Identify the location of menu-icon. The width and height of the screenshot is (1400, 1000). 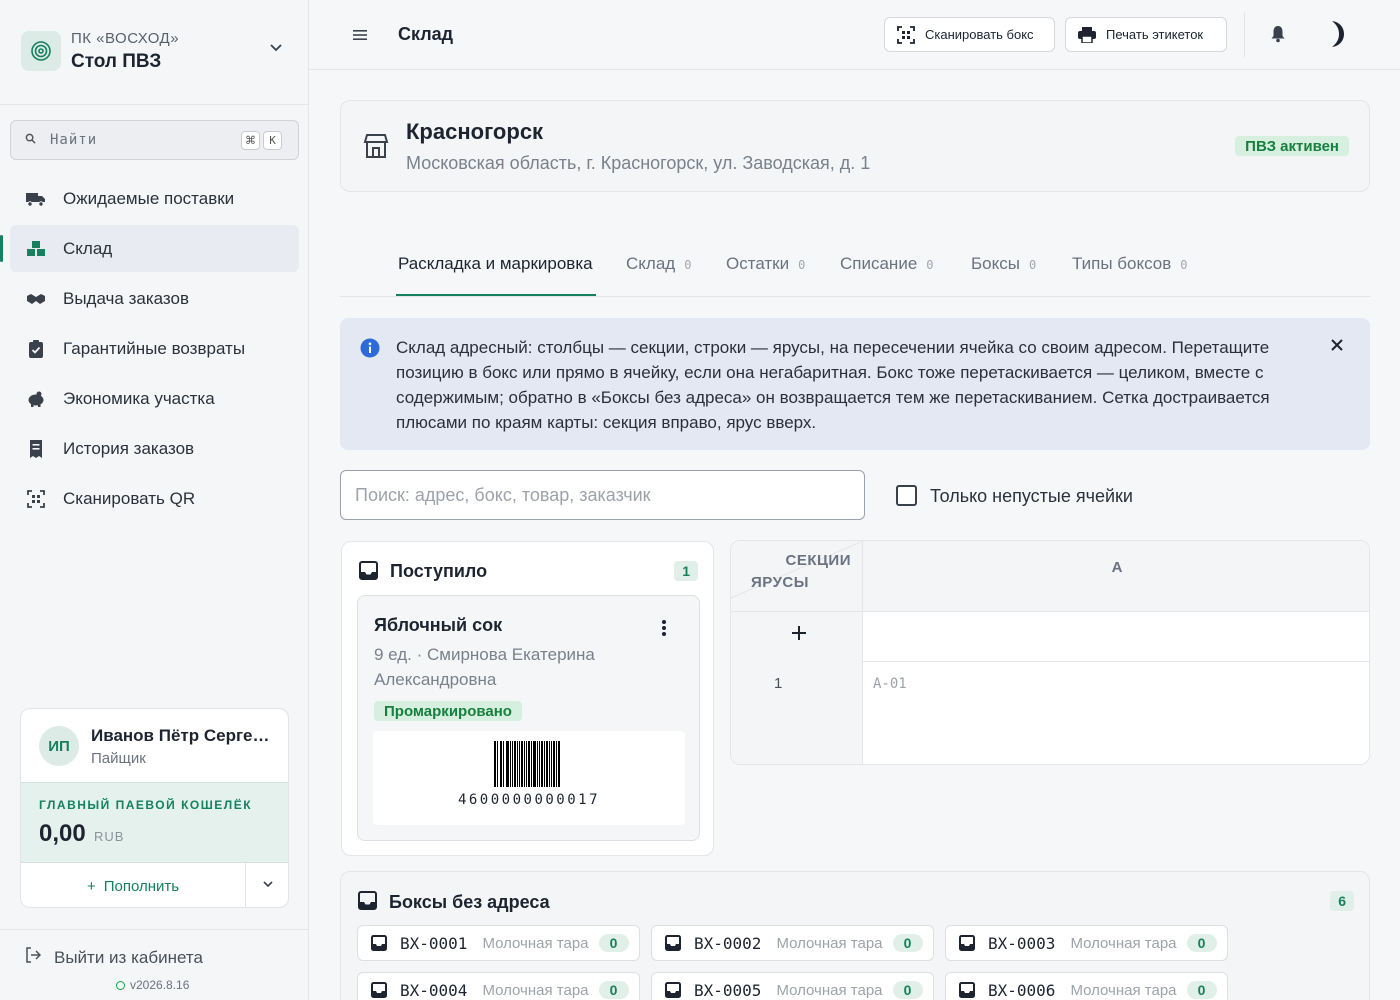
(360, 35).